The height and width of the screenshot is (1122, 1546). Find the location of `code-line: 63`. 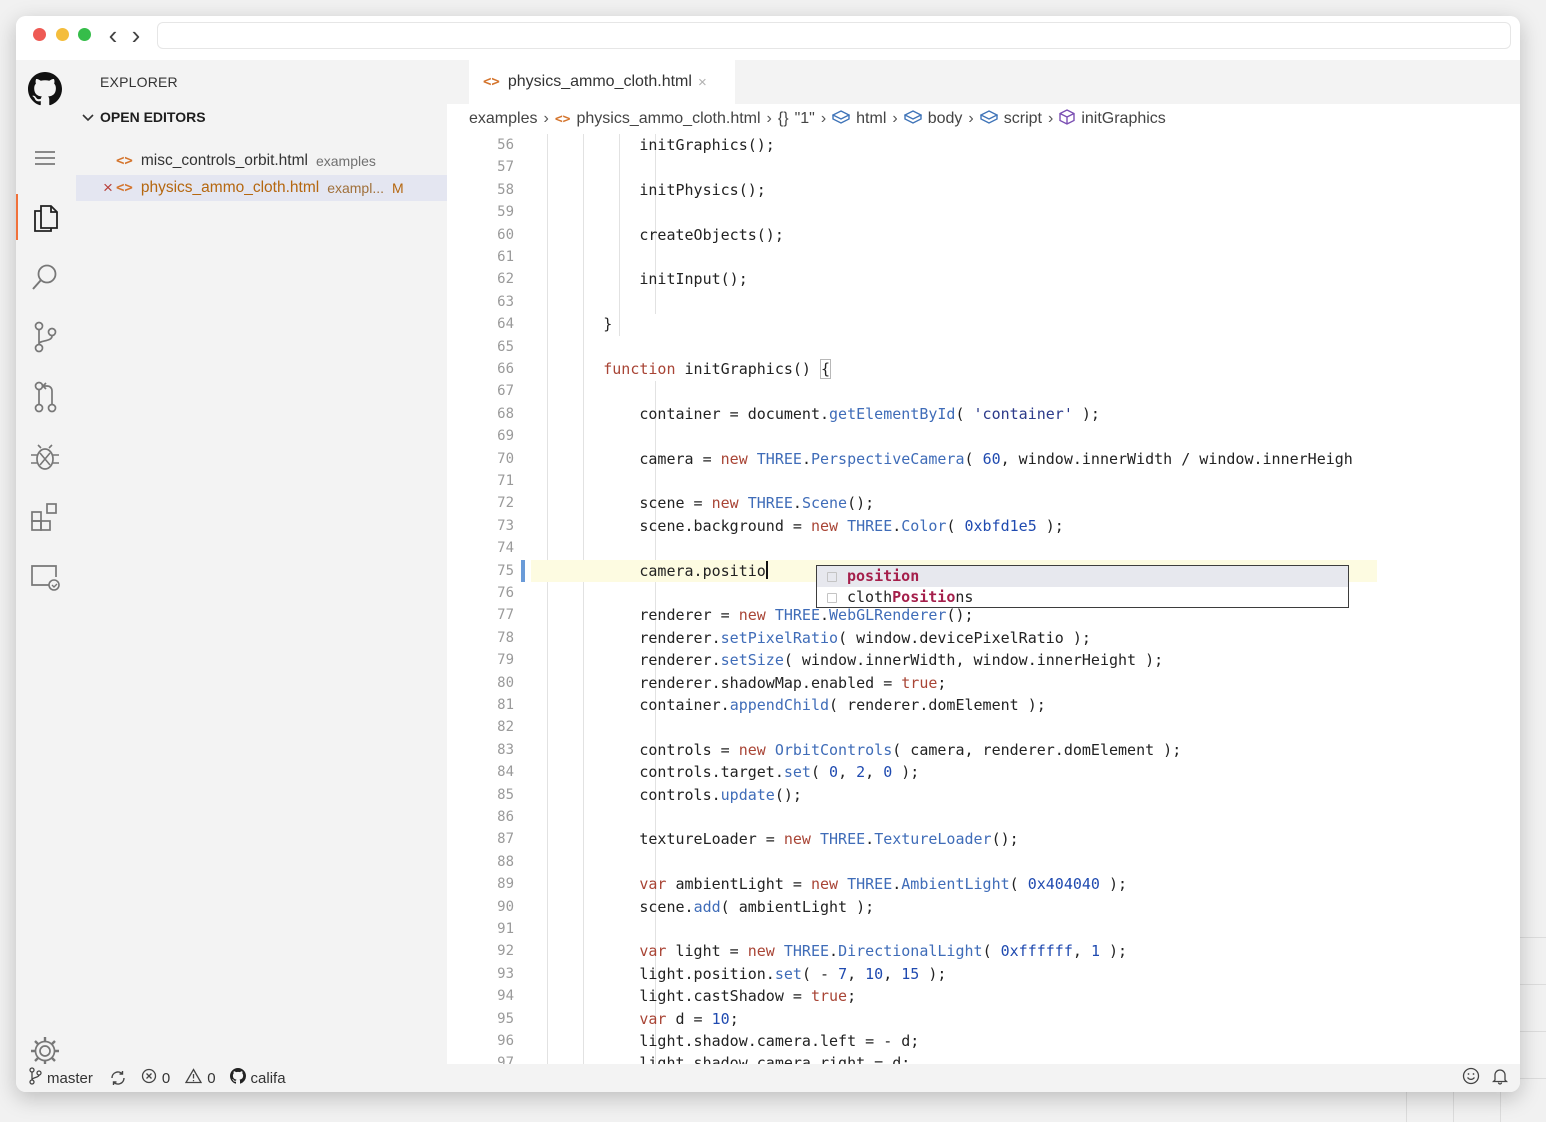

code-line: 63 is located at coordinates (983, 302).